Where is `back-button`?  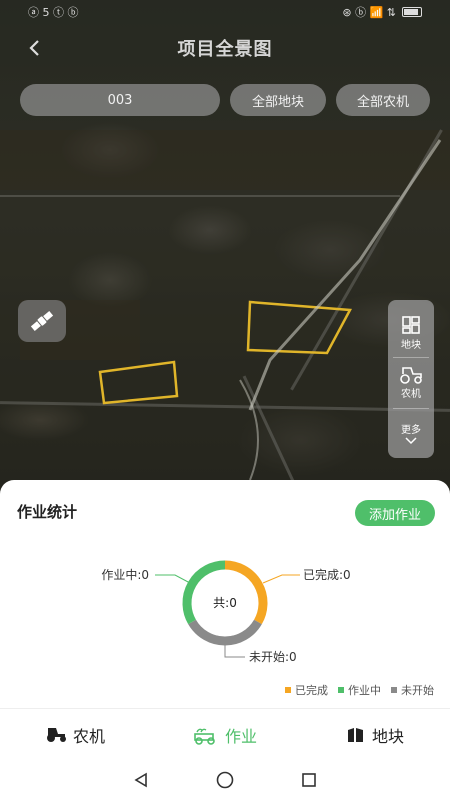
back-button is located at coordinates (36, 48).